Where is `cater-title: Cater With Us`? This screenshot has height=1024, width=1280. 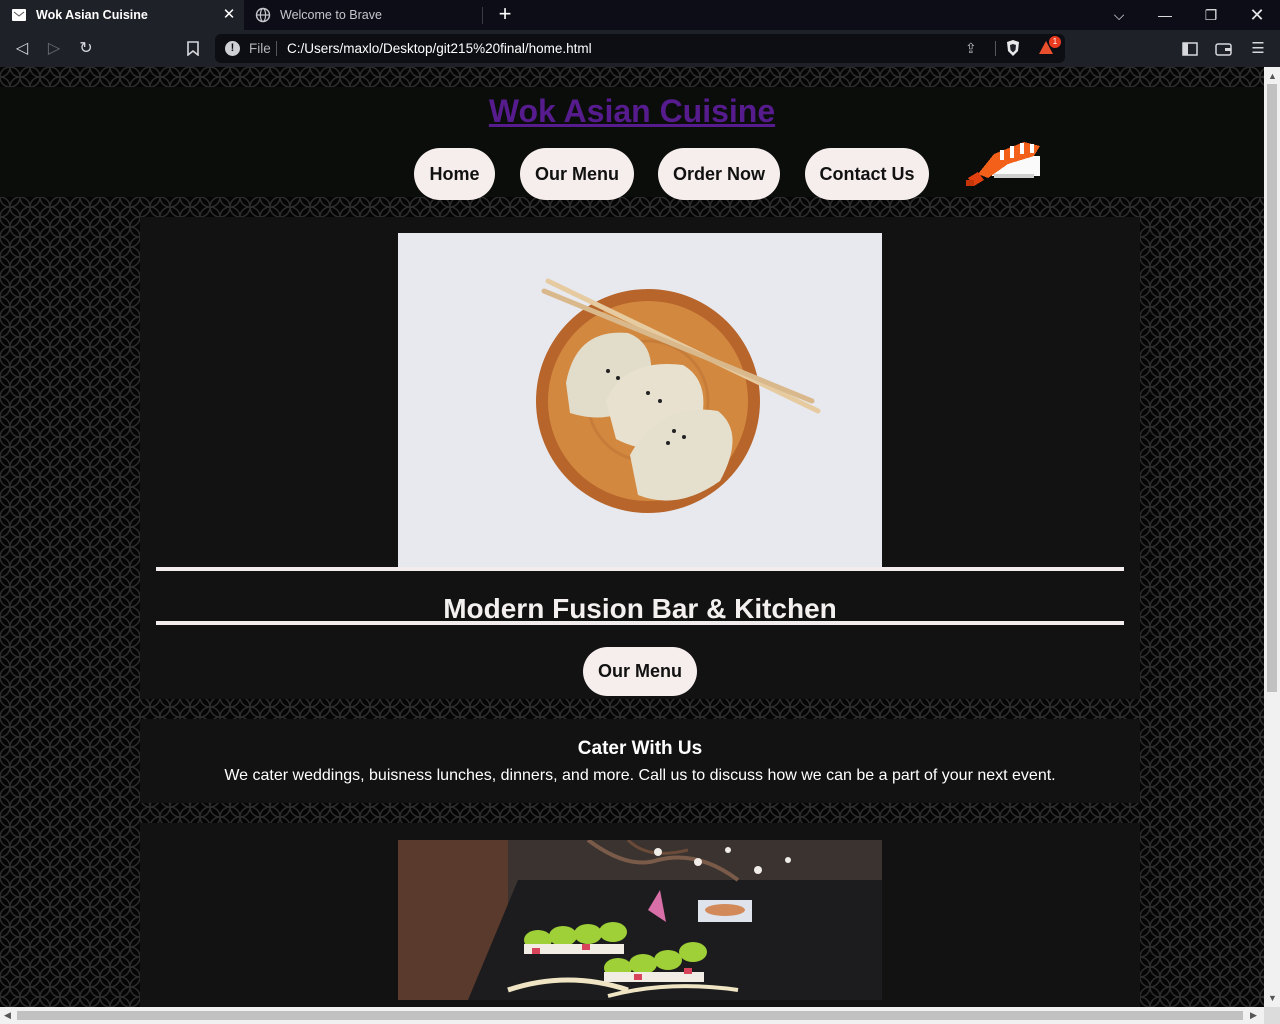 cater-title: Cater With Us is located at coordinates (640, 748).